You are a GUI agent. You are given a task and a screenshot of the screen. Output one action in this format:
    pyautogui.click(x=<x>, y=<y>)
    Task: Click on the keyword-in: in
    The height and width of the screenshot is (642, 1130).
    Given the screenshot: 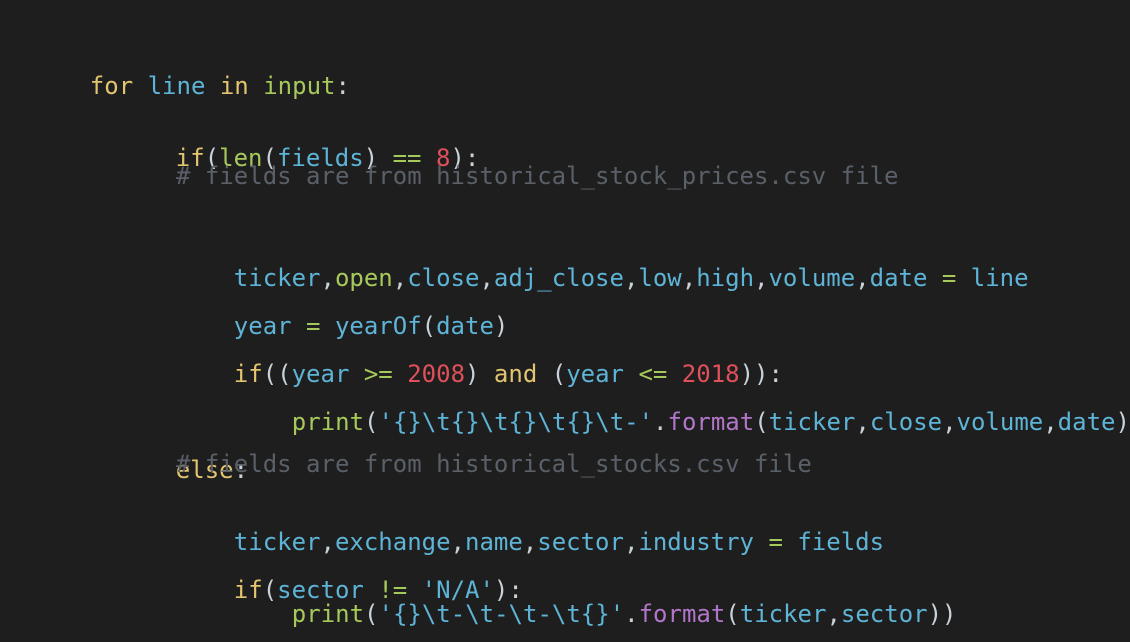 What is the action you would take?
    pyautogui.click(x=234, y=86)
    